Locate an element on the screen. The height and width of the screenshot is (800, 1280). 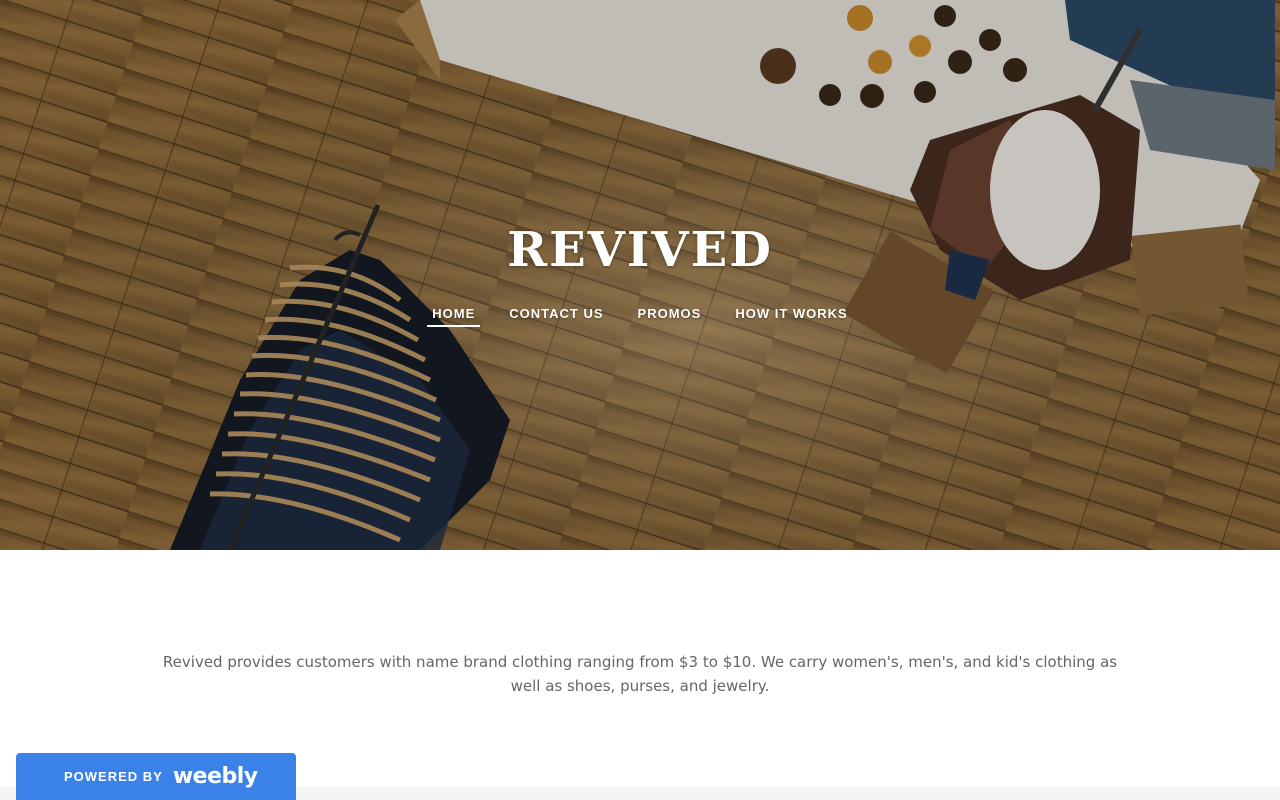
badge-powered-by-text: POWERED BY is located at coordinates (113, 776).